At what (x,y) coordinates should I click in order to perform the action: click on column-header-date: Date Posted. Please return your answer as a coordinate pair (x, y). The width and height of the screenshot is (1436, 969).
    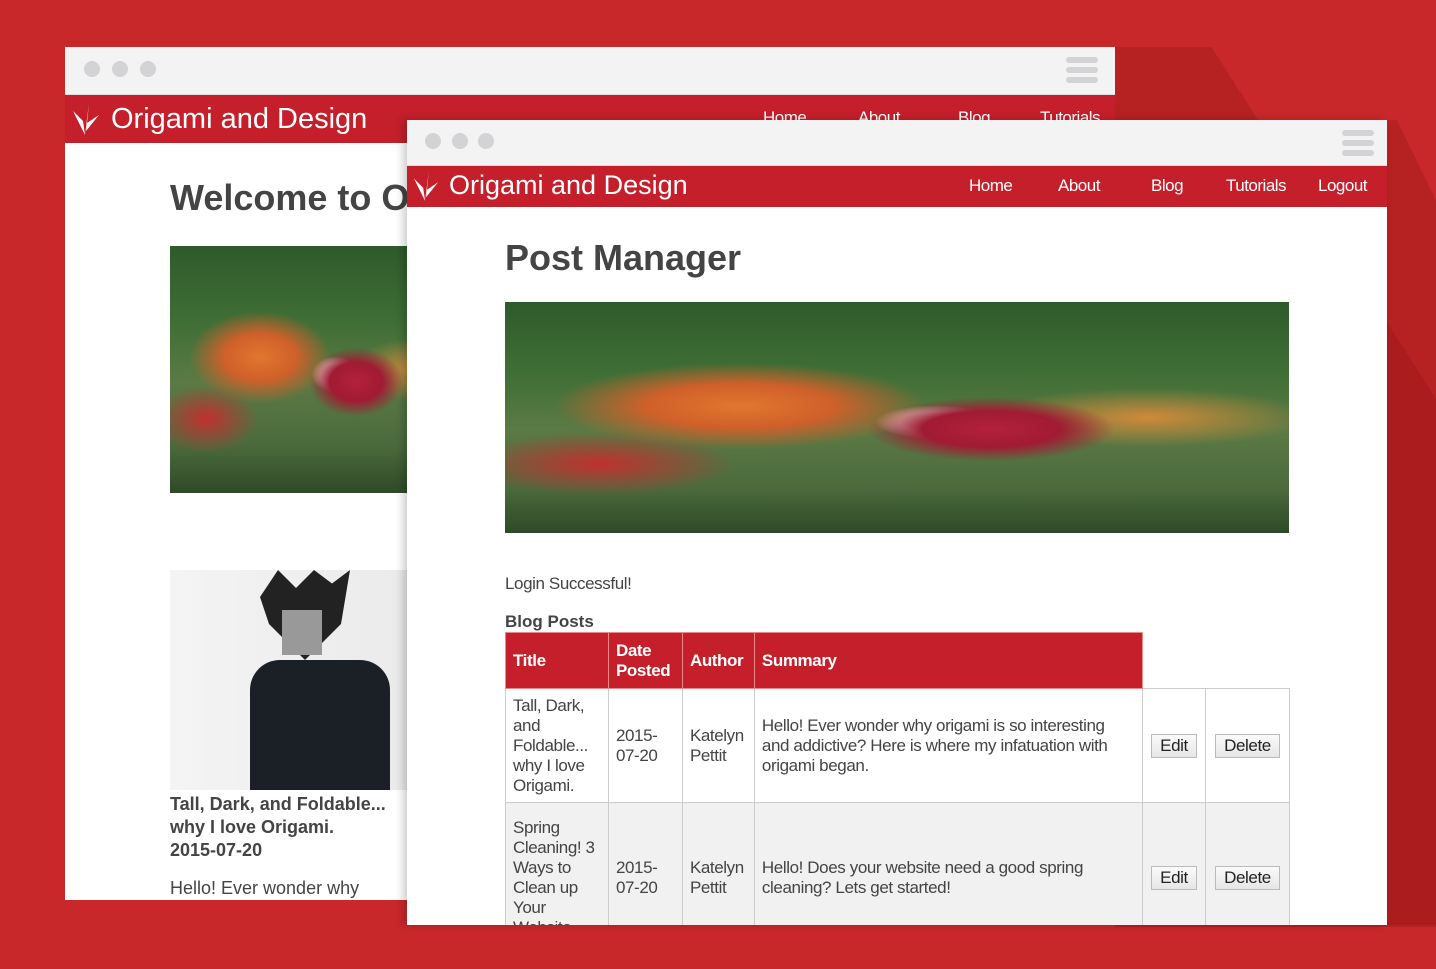
    Looking at the image, I should click on (645, 660).